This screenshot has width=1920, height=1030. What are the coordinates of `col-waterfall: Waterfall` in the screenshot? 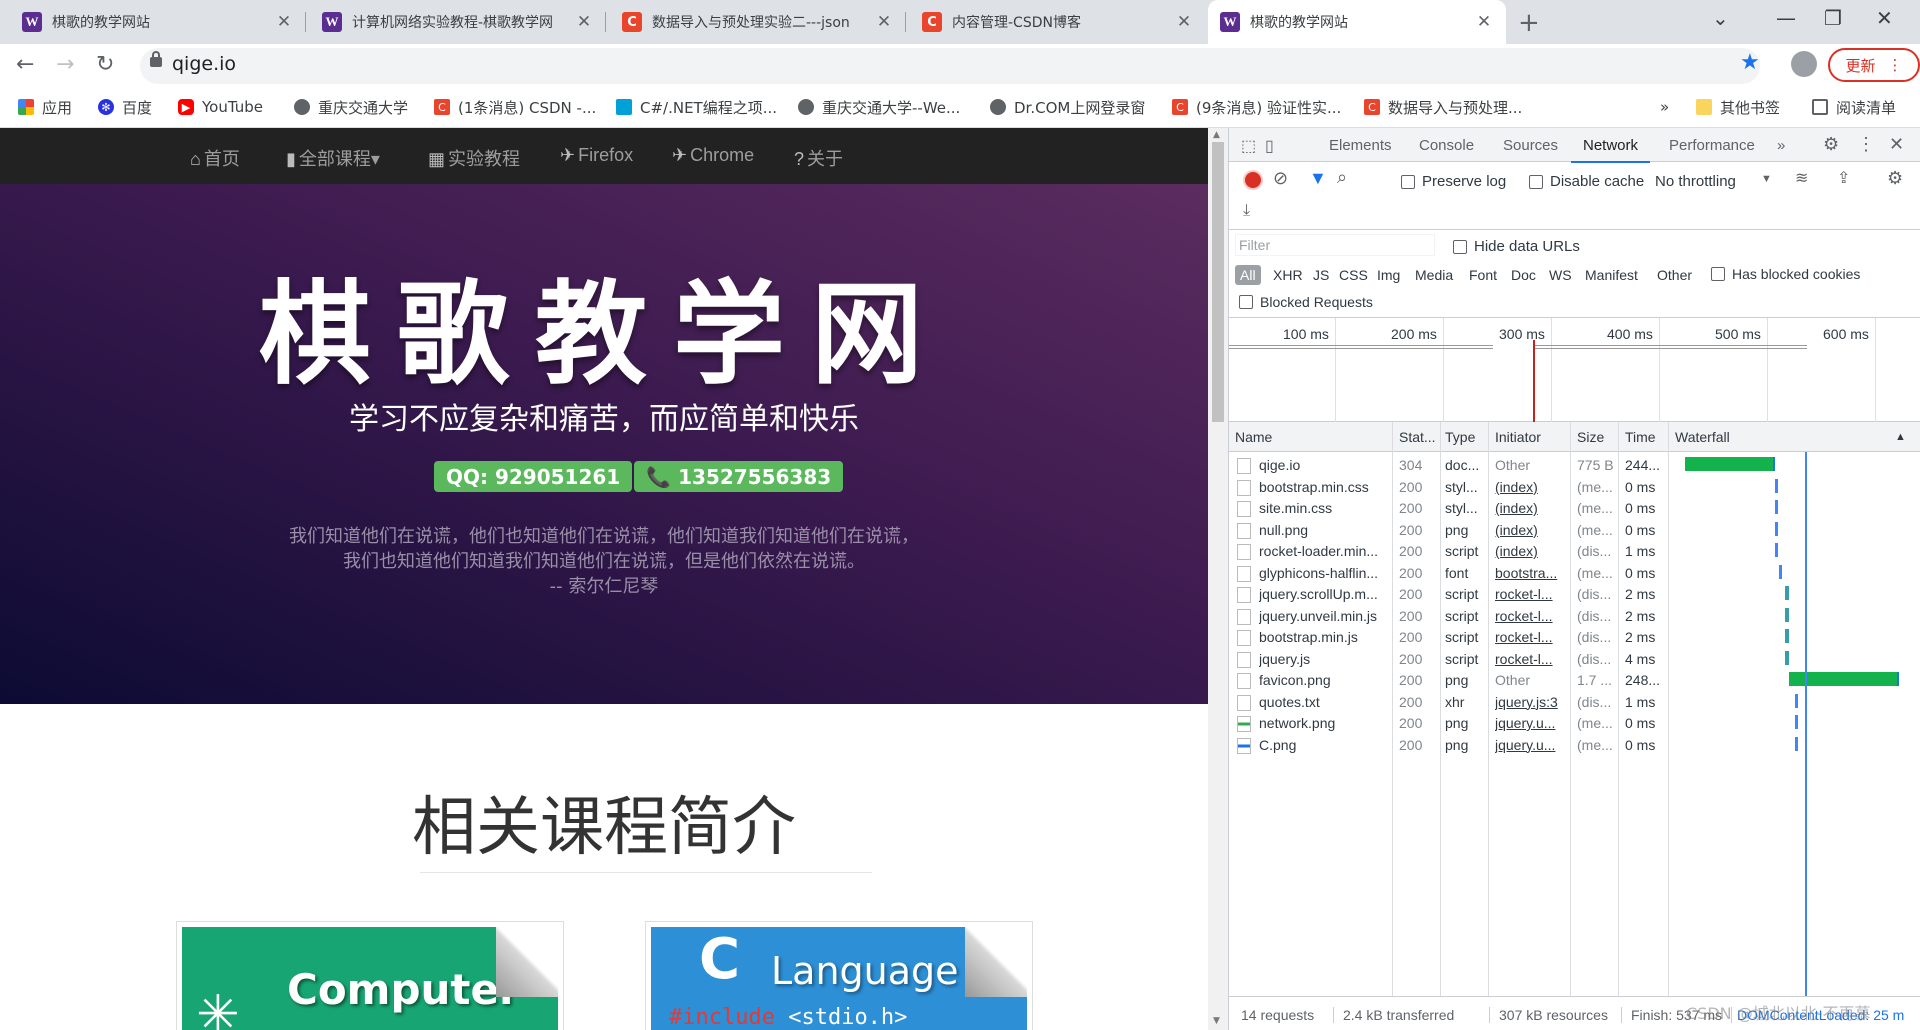 It's located at (1702, 437).